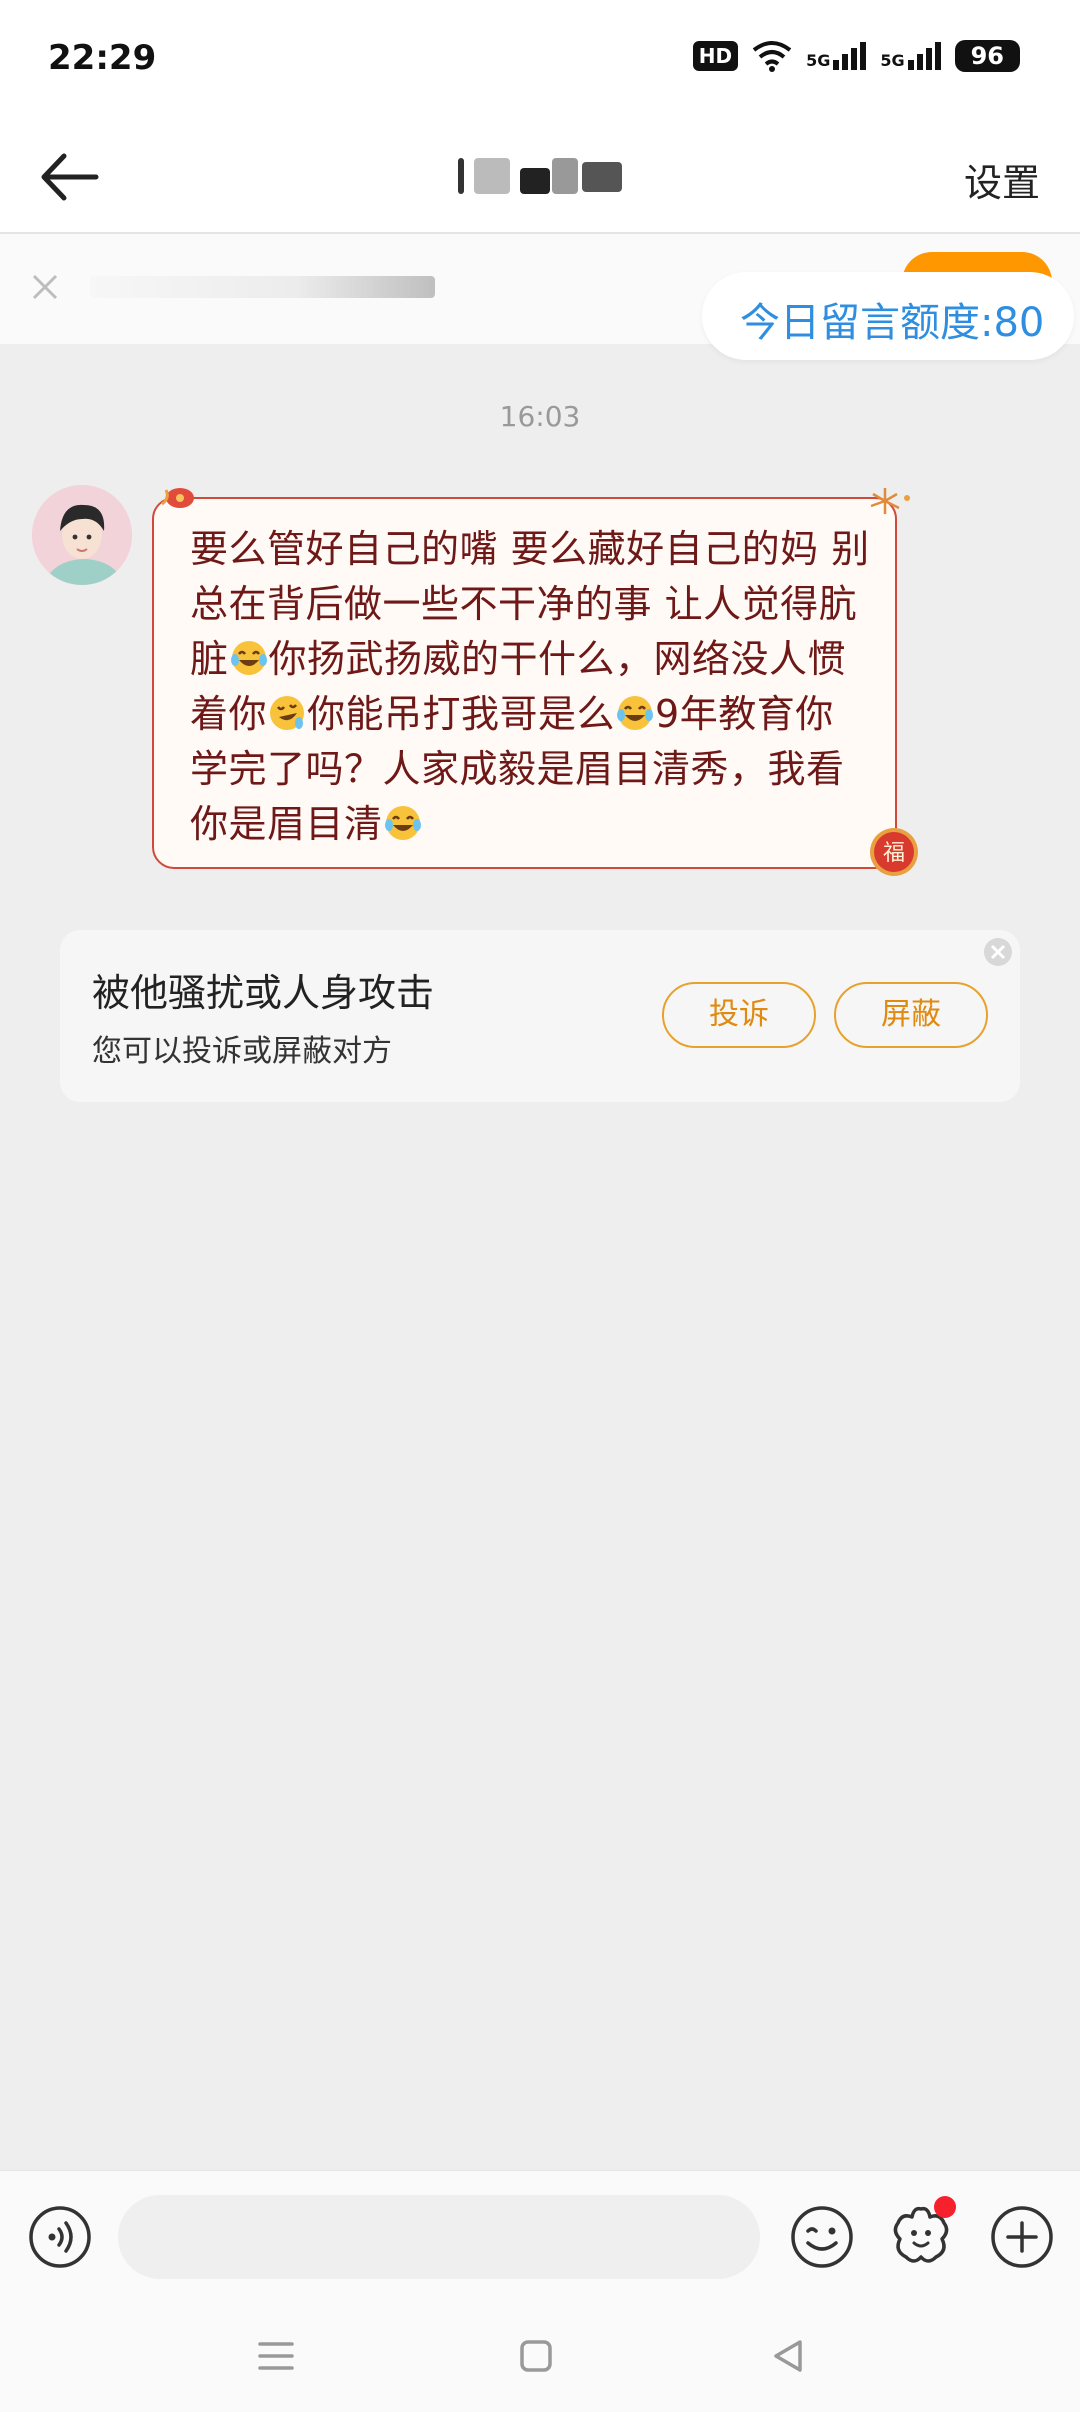 Image resolution: width=1080 pixels, height=2412 pixels. What do you see at coordinates (60, 2237) in the screenshot?
I see `voice-icon` at bounding box center [60, 2237].